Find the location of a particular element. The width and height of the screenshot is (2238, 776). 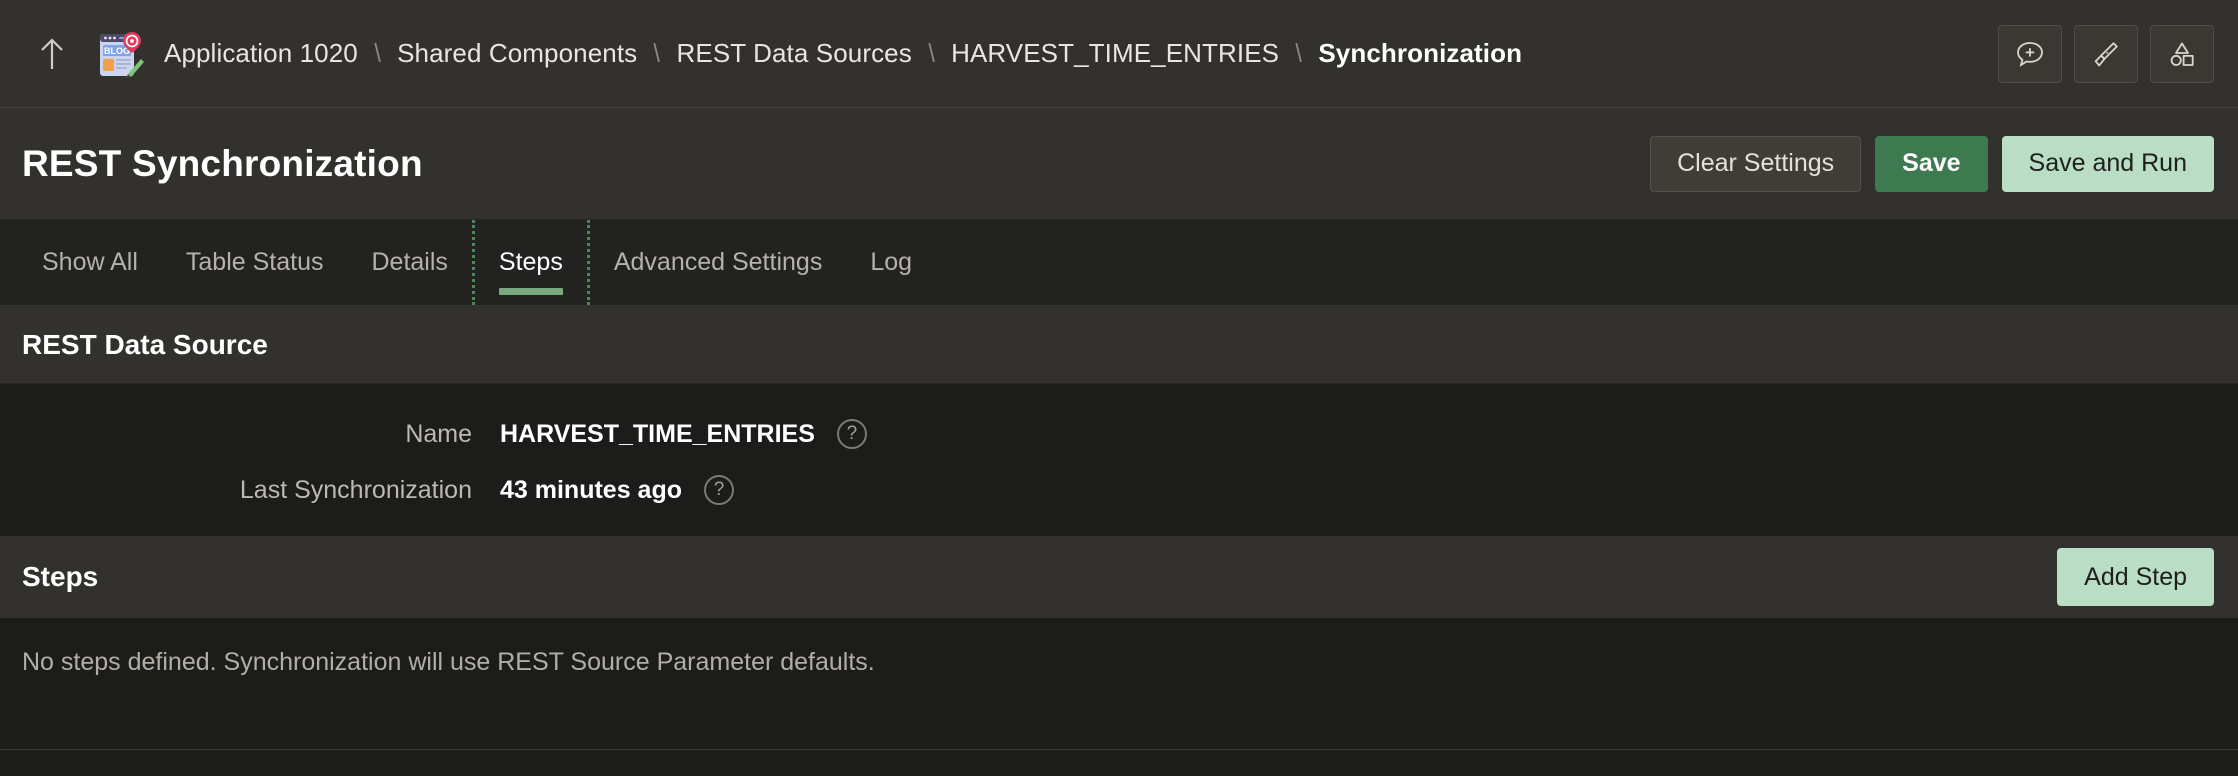

tab-label: Details is located at coordinates (409, 262).